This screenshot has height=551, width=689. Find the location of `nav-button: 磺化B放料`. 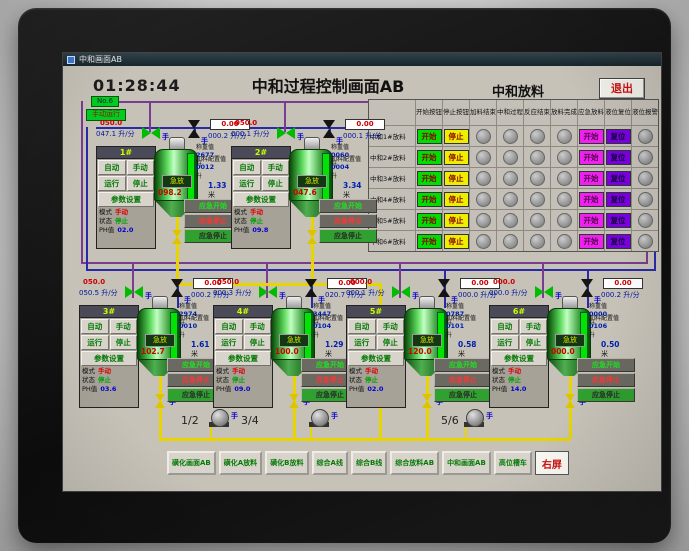

nav-button: 磺化B放料 is located at coordinates (287, 463).